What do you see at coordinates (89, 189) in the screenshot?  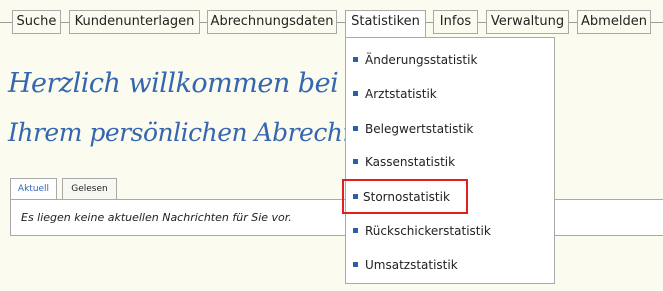 I see `tab-gelesen: Gelesen` at bounding box center [89, 189].